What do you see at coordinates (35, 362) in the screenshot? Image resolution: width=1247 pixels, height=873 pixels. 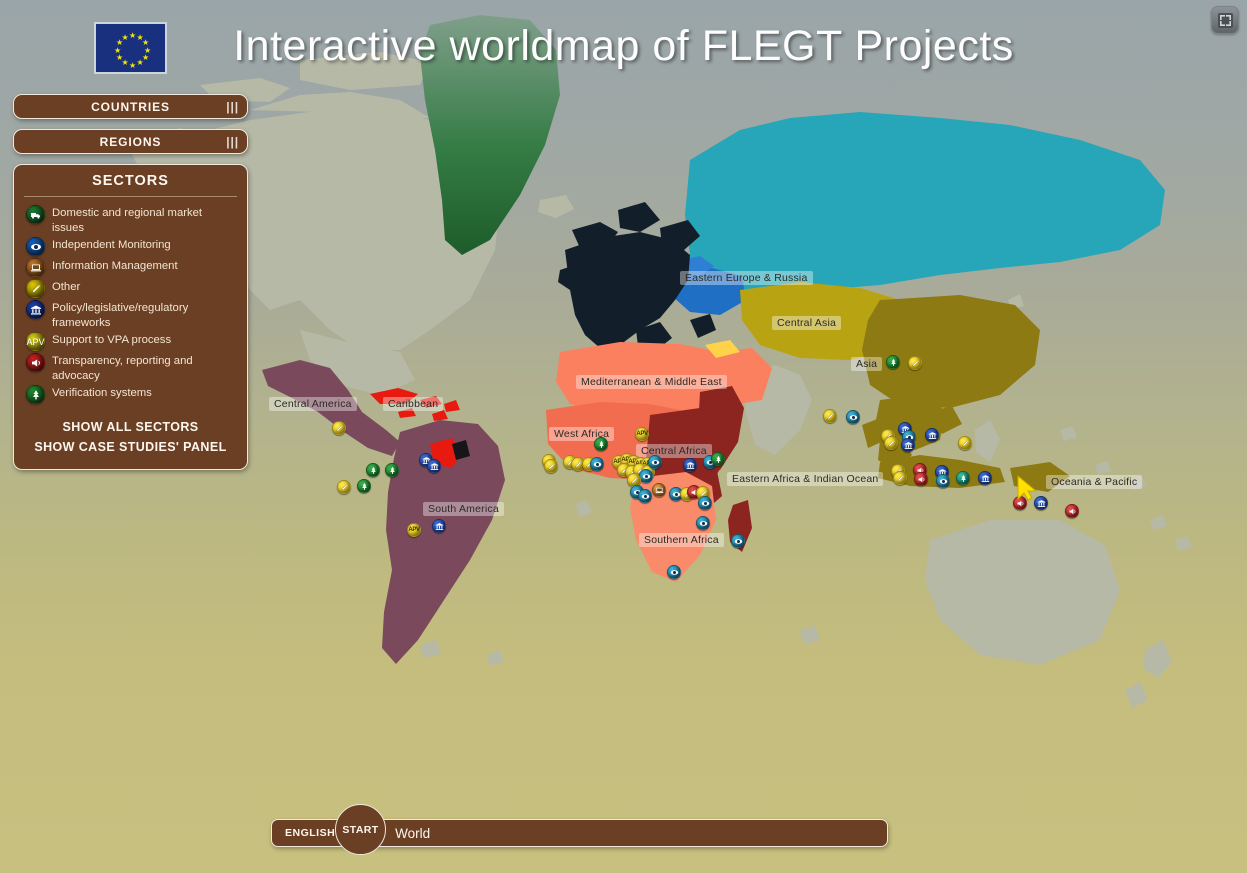 I see `megaphone-icon` at bounding box center [35, 362].